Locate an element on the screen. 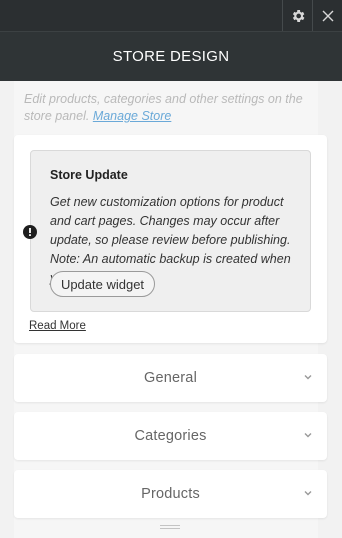  section-label: Categories is located at coordinates (170, 436).